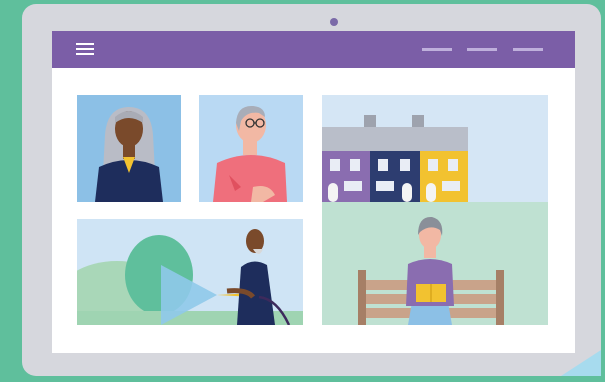  What do you see at coordinates (313, 49) in the screenshot?
I see `top-navigation-bar` at bounding box center [313, 49].